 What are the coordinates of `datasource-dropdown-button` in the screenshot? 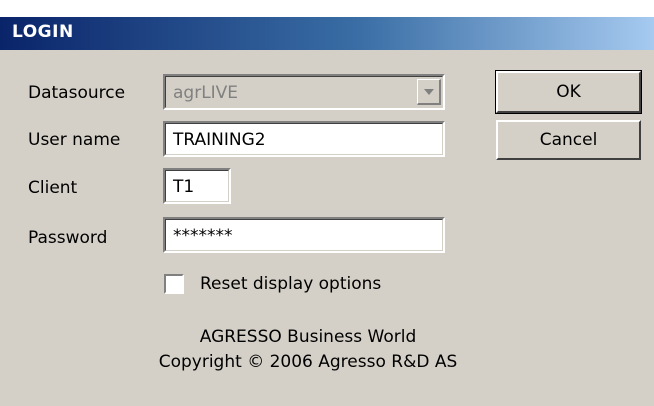 It's located at (429, 92).